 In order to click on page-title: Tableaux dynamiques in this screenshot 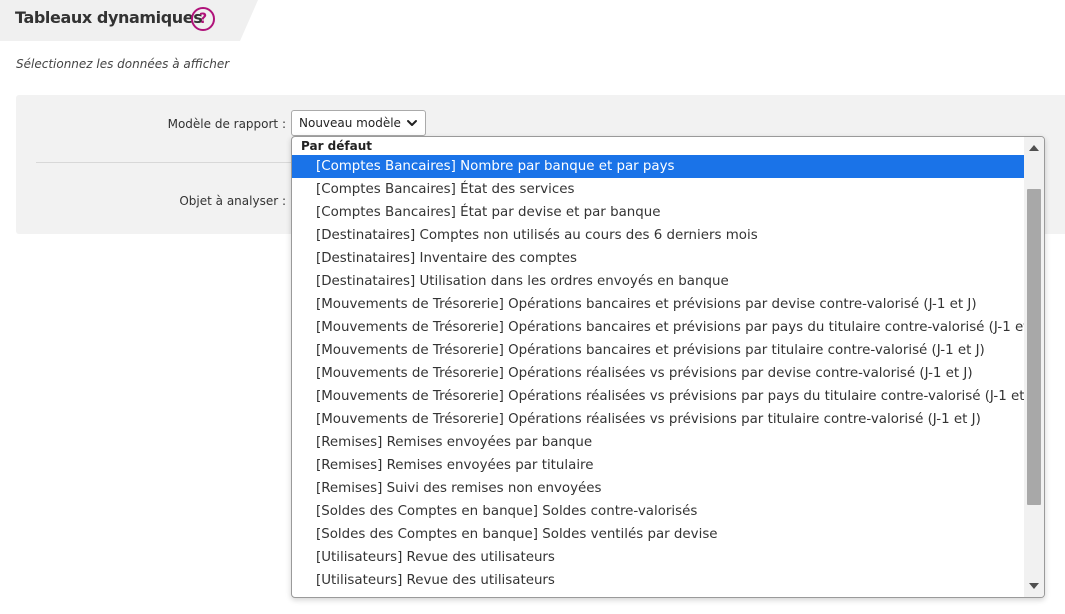, I will do `click(109, 17)`.